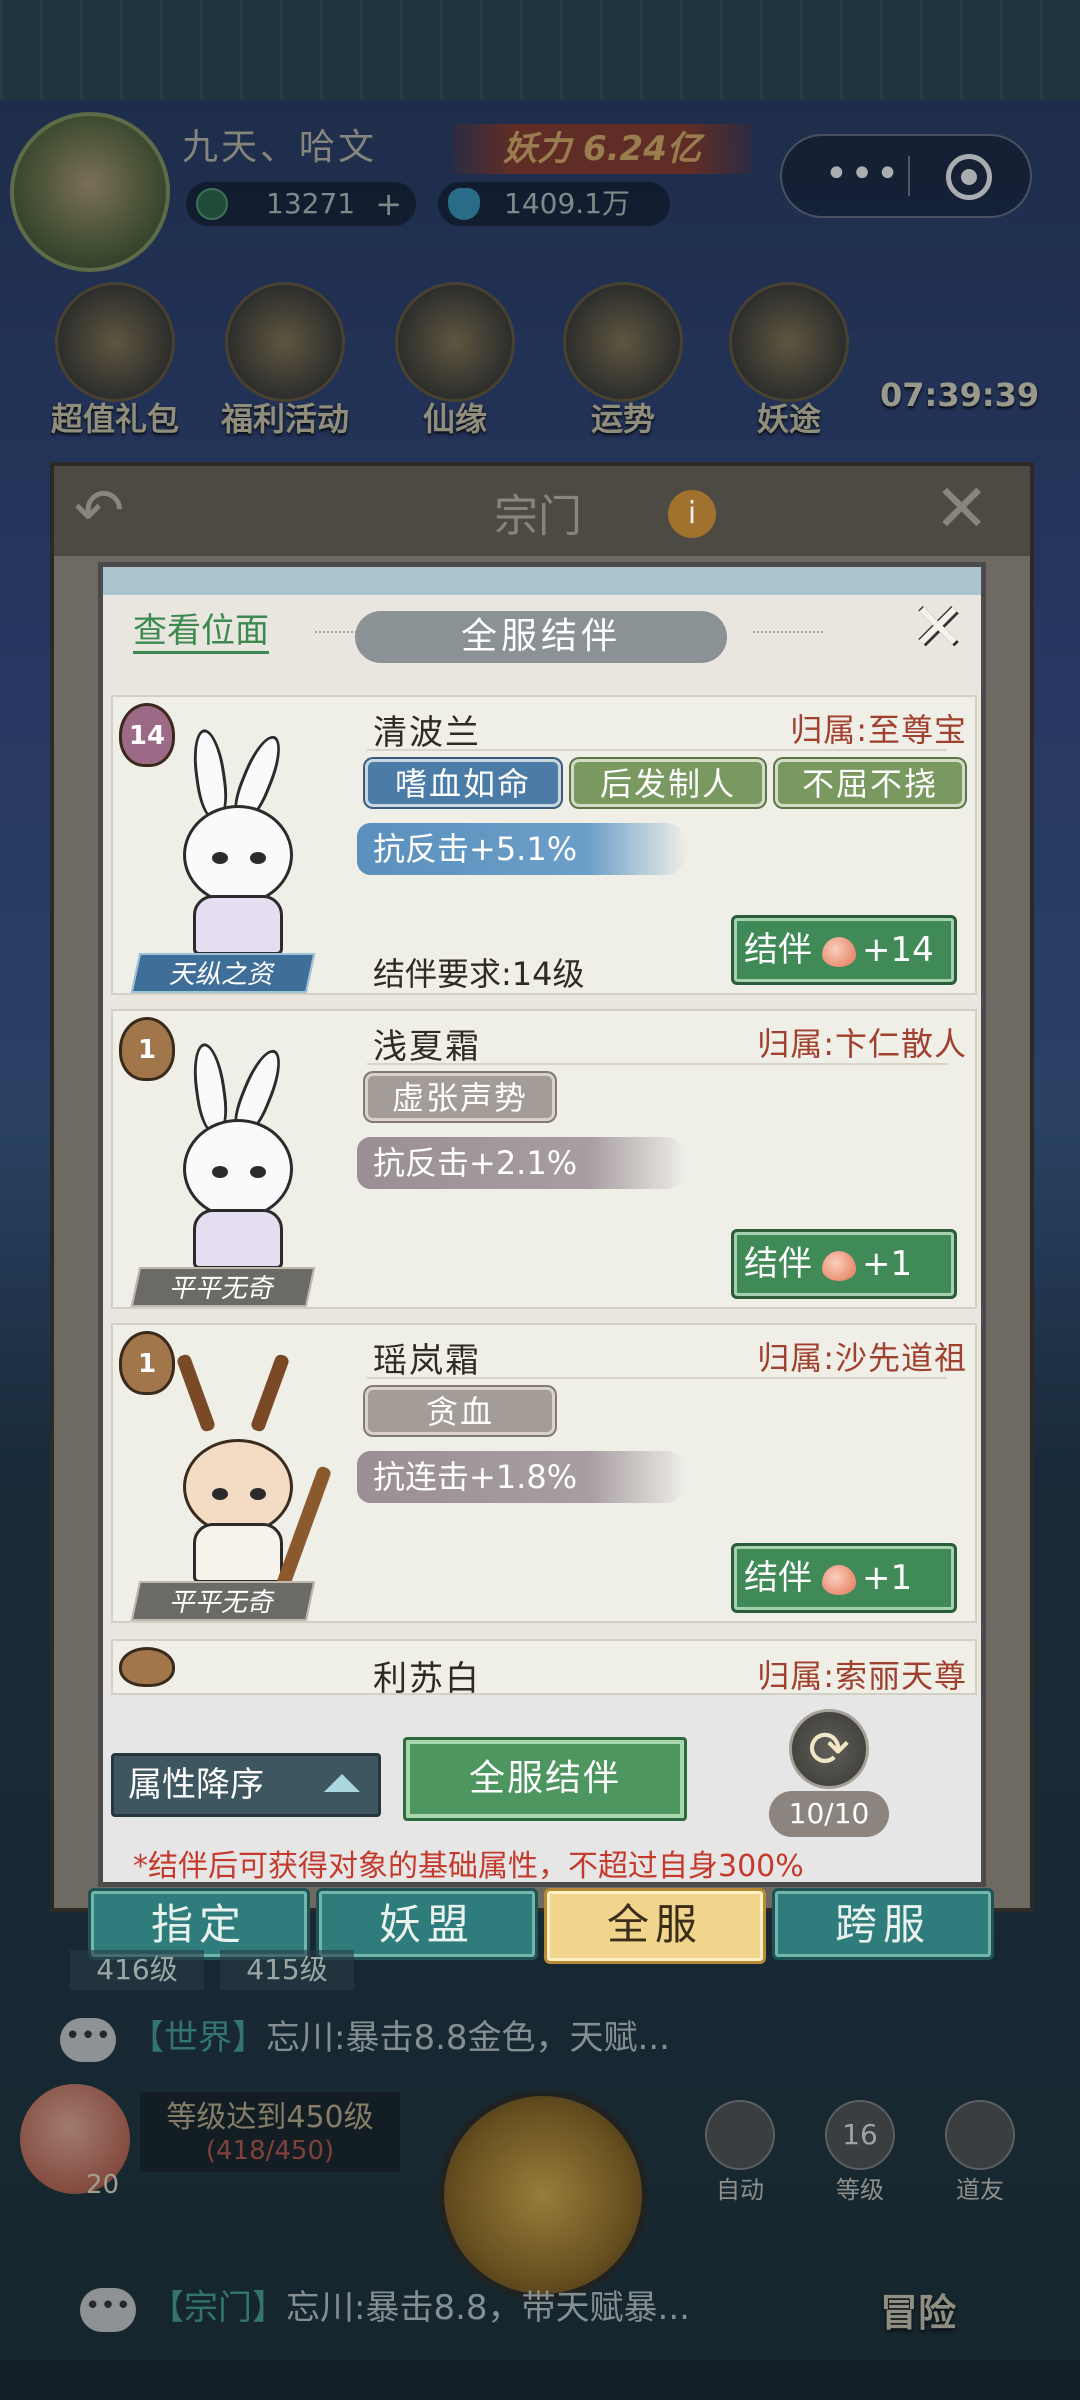 The width and height of the screenshot is (1080, 2400). What do you see at coordinates (542, 581) in the screenshot?
I see `dialog-top-border` at bounding box center [542, 581].